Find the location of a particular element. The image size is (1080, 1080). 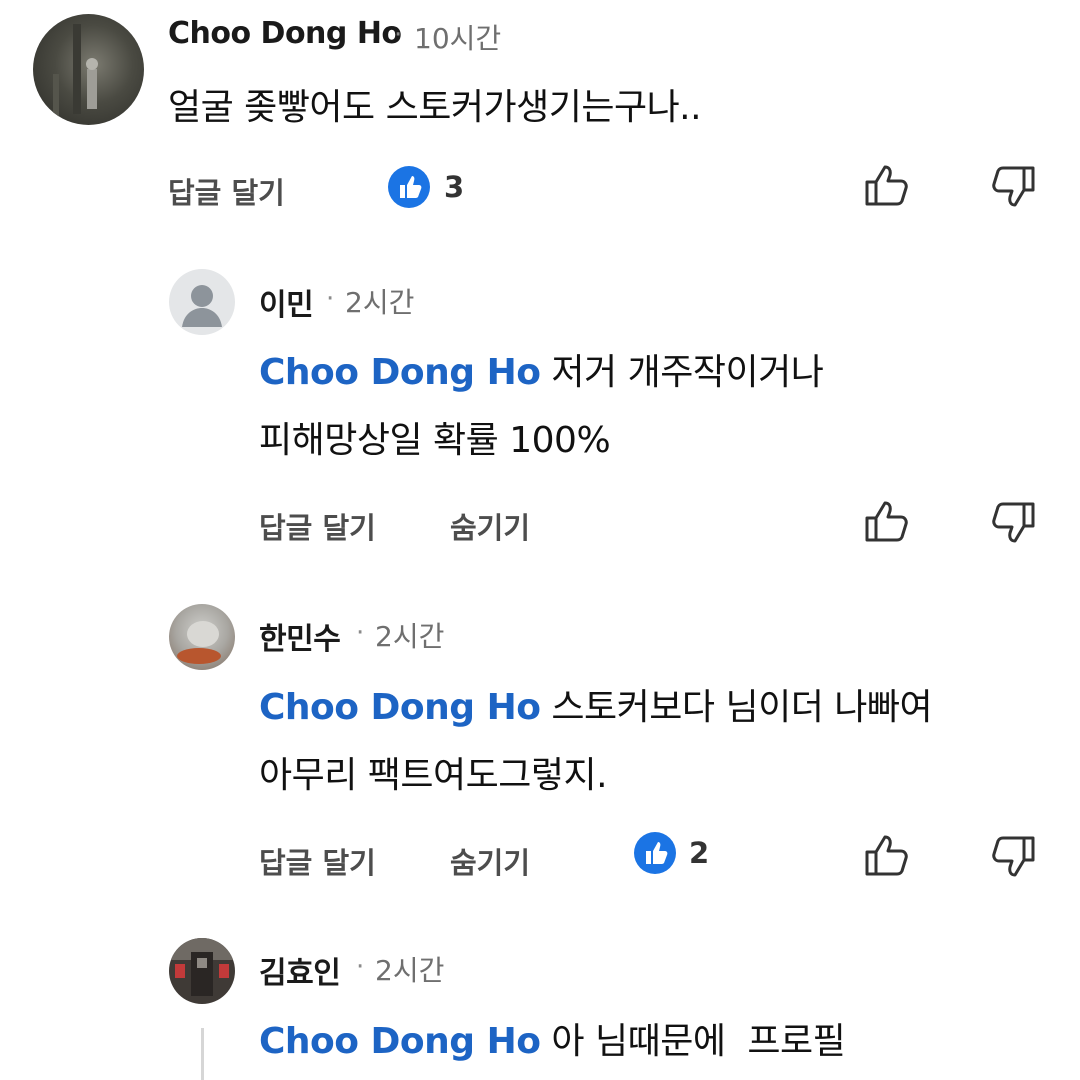

comment-author: 이민 is located at coordinates (286, 302).